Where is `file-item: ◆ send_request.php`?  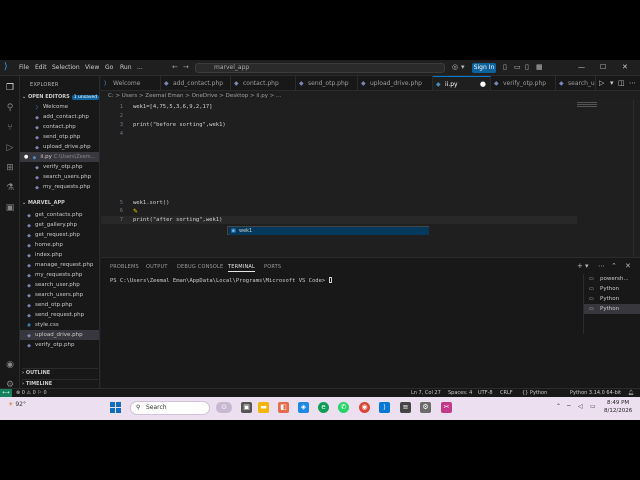
file-item: ◆ send_request.php is located at coordinates (59, 315).